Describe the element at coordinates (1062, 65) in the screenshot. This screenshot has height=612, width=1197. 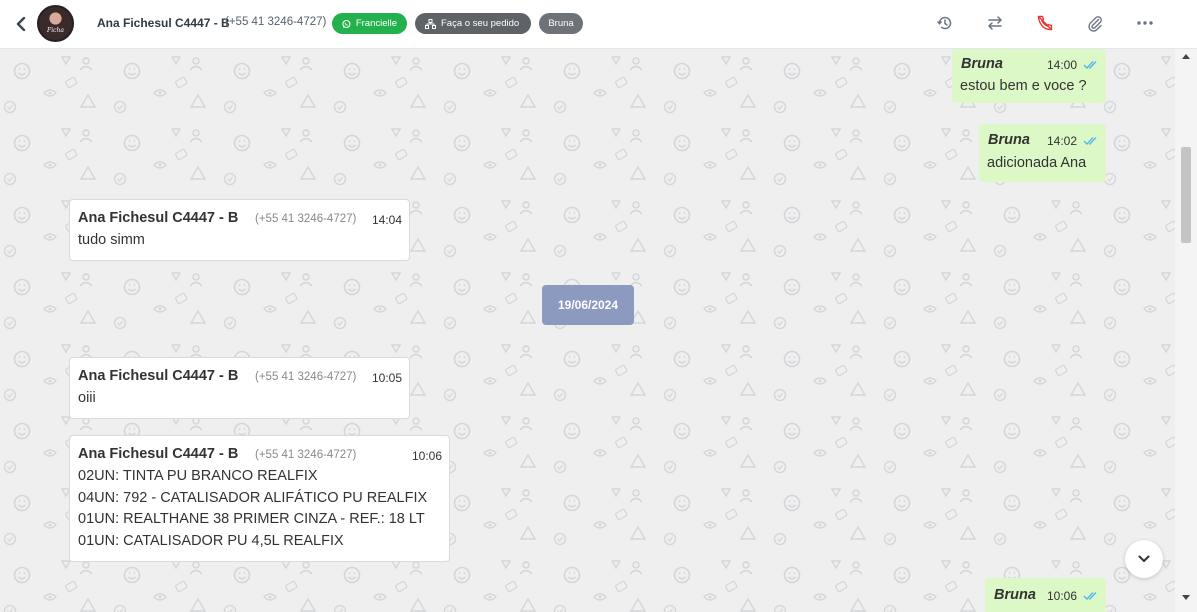
I see `message-time: 14:00` at that location.